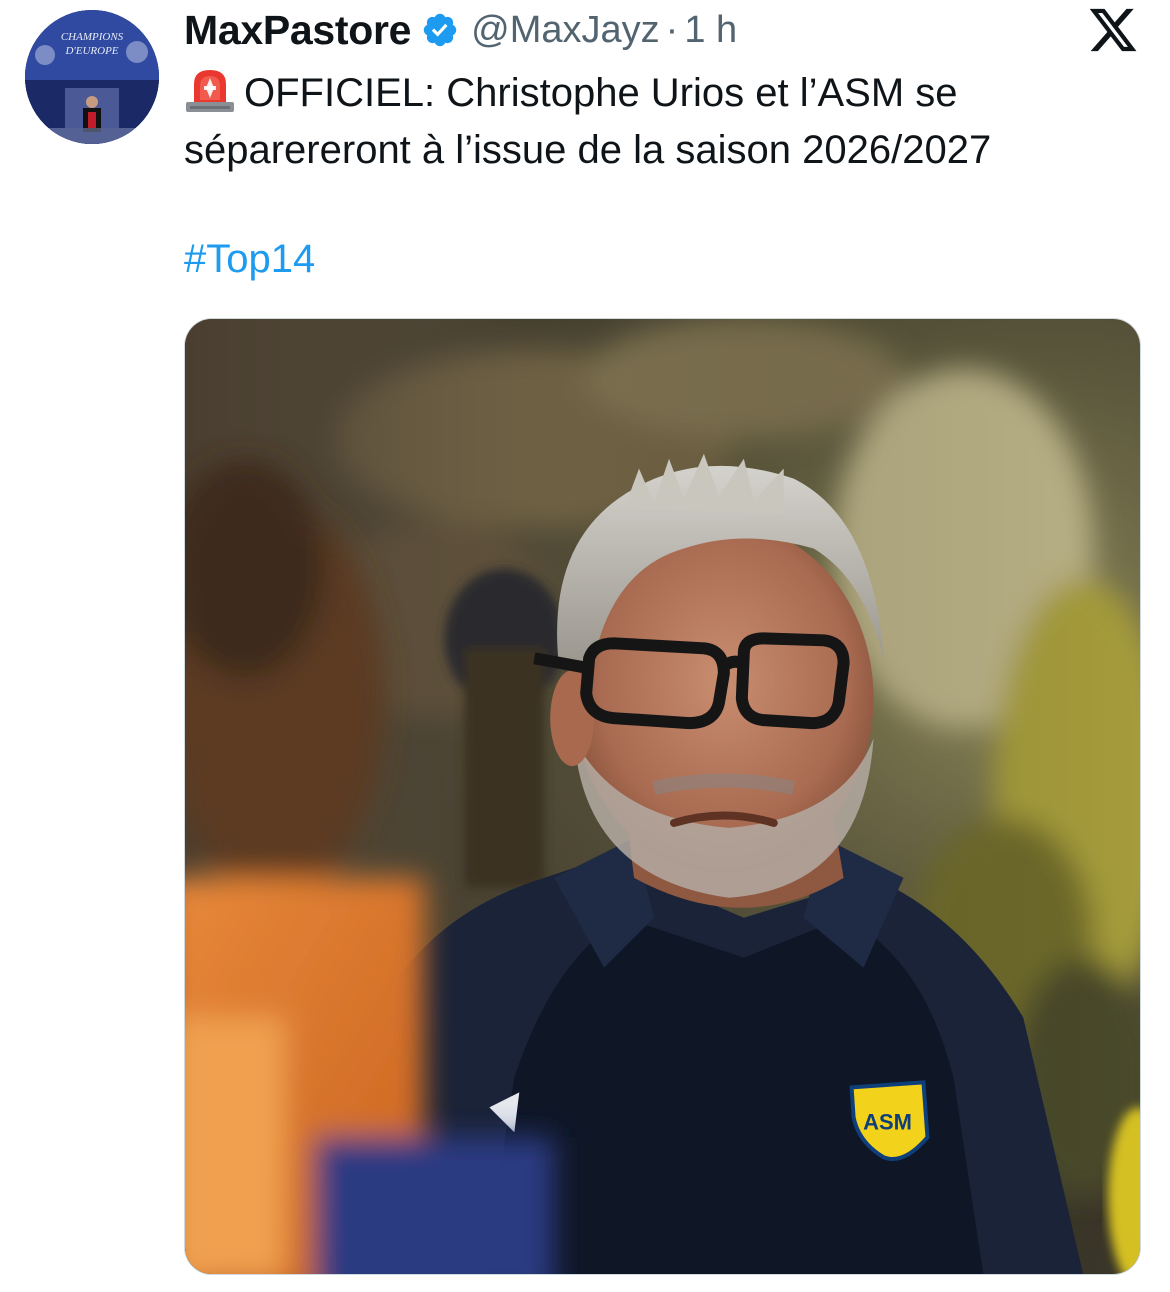  What do you see at coordinates (249, 259) in the screenshot?
I see `hashtag-link: #Top14` at bounding box center [249, 259].